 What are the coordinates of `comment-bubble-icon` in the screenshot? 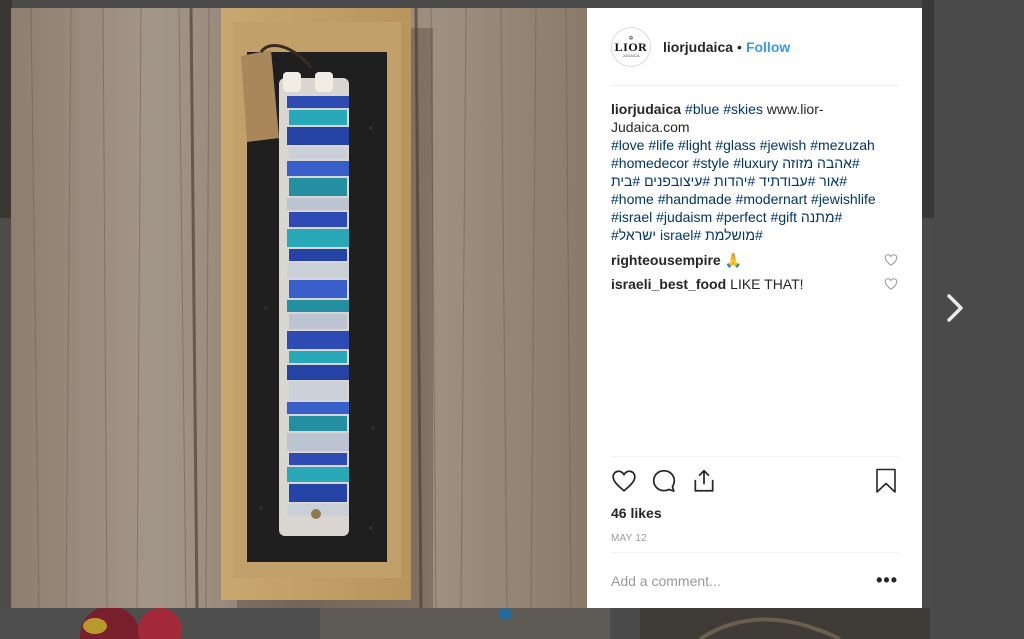 It's located at (664, 480).